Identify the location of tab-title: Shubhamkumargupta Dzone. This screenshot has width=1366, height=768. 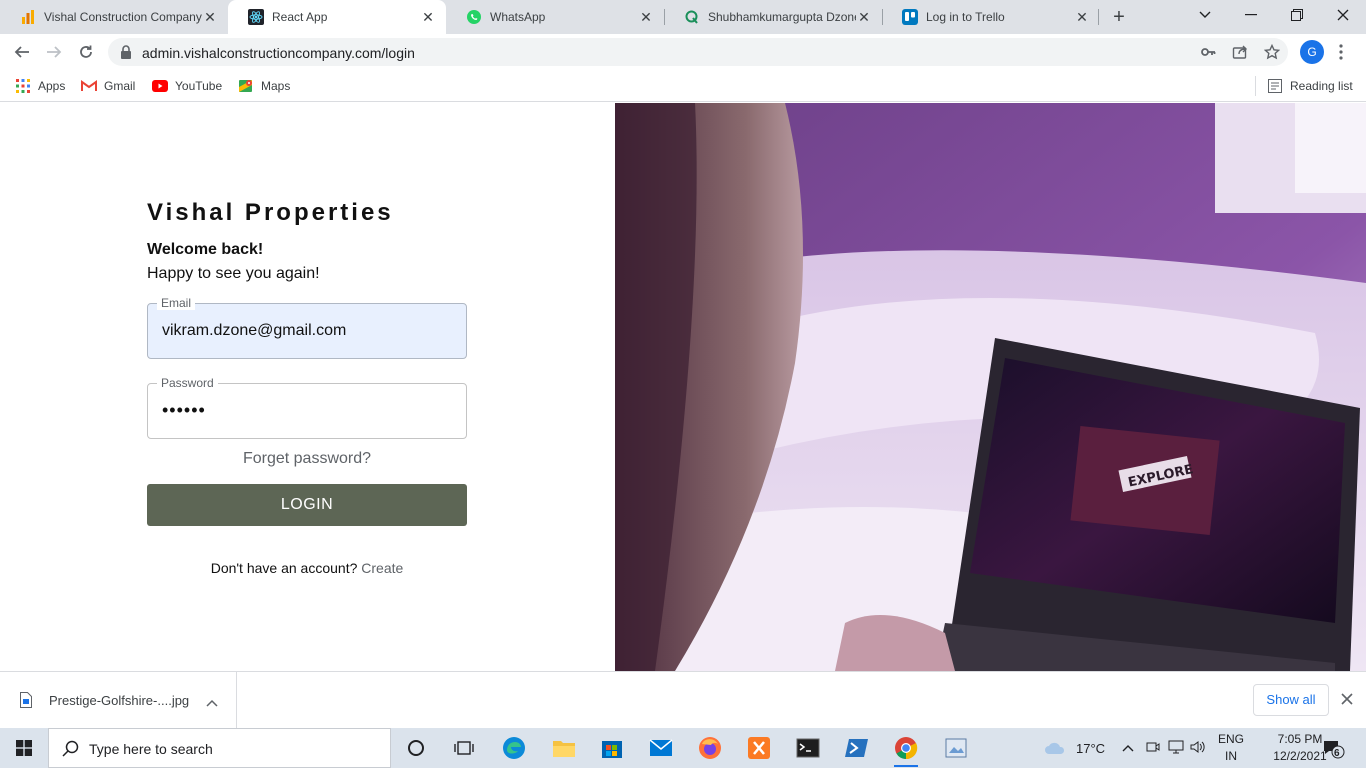
(782, 17).